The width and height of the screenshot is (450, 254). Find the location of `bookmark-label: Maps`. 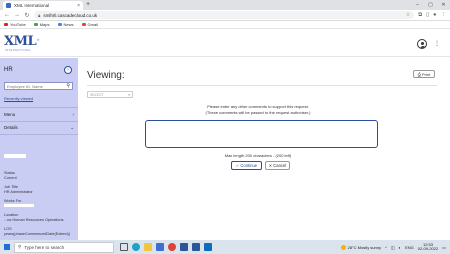

bookmark-label: Maps is located at coordinates (44, 24).